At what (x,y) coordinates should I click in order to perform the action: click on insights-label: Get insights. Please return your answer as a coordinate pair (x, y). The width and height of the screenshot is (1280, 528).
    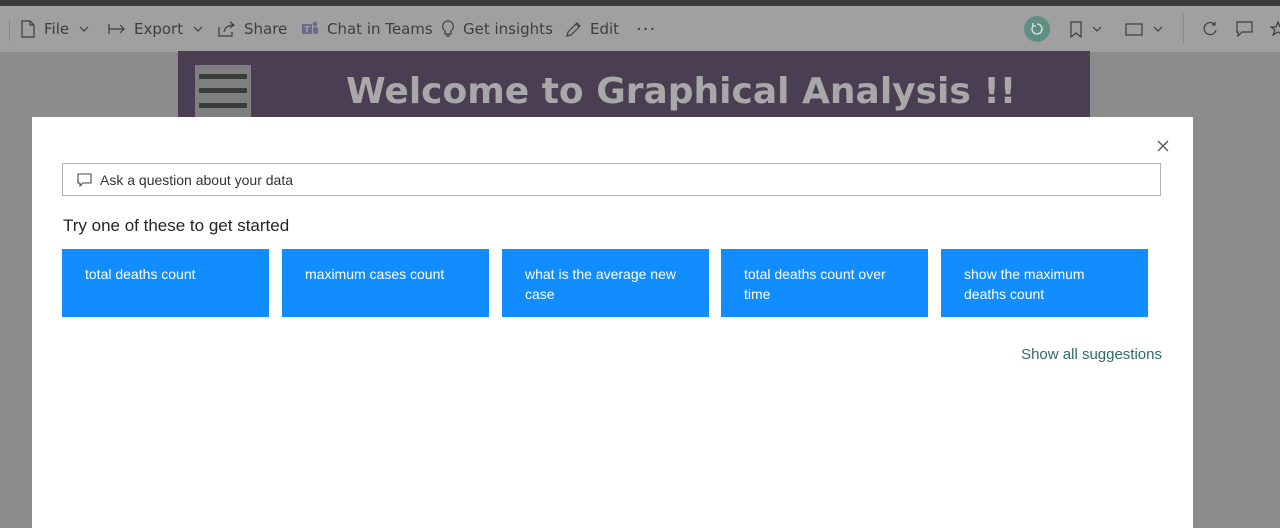
    Looking at the image, I should click on (508, 29).